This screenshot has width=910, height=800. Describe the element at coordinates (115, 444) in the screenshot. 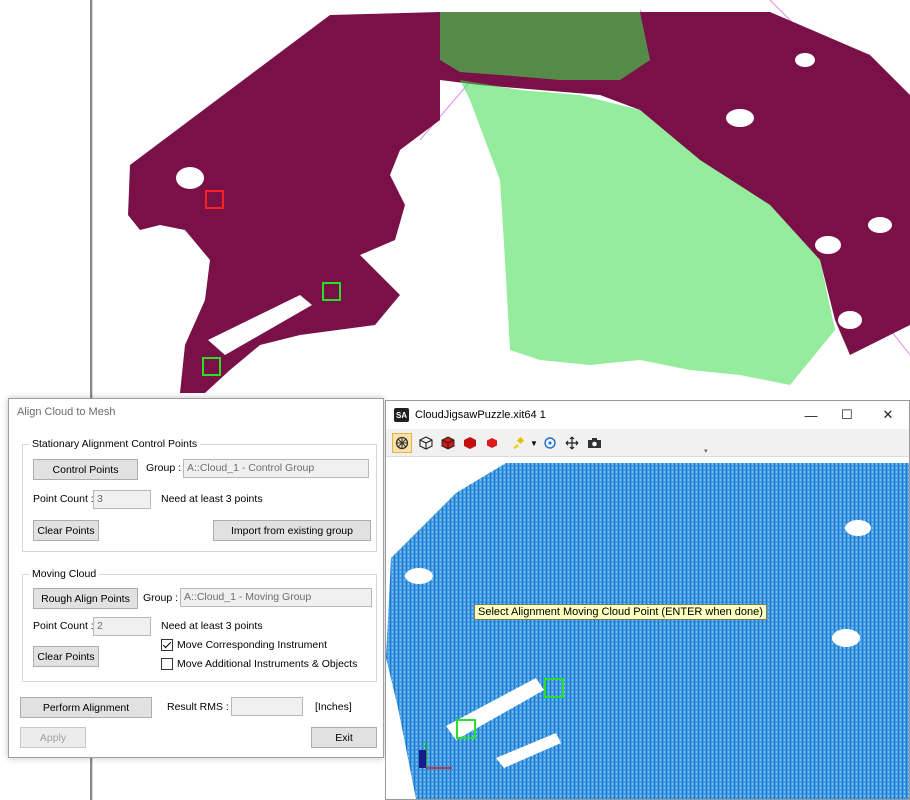

I see `stationary-legend: Stationary Alignment Control Points` at that location.